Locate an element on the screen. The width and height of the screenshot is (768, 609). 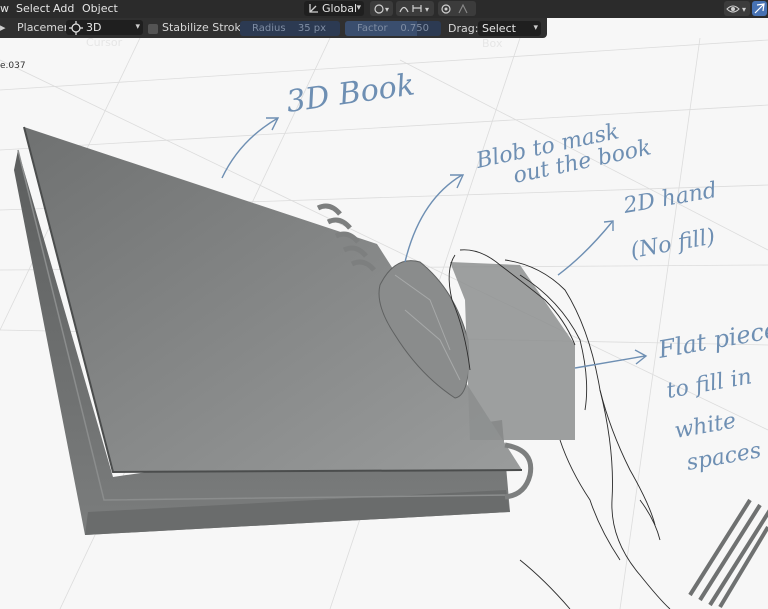
menu-view: w is located at coordinates (4, 8).